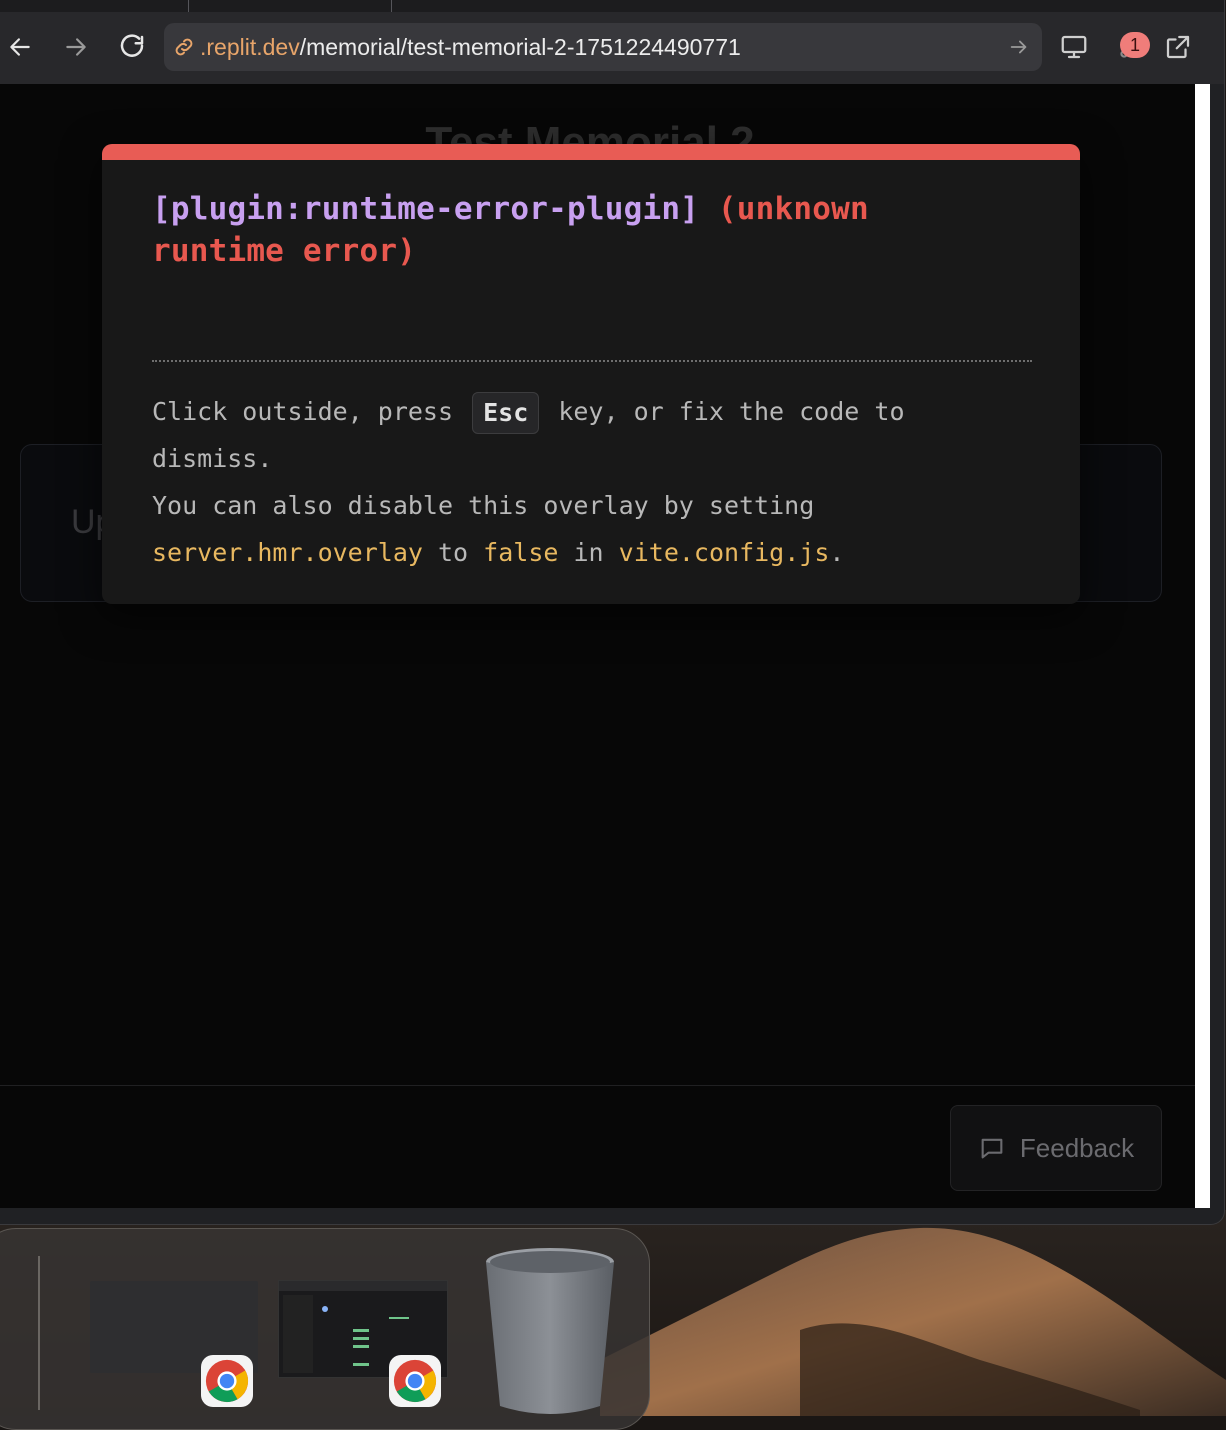 This screenshot has width=1226, height=1430. Describe the element at coordinates (1202, 646) in the screenshot. I see `scrollbar` at that location.